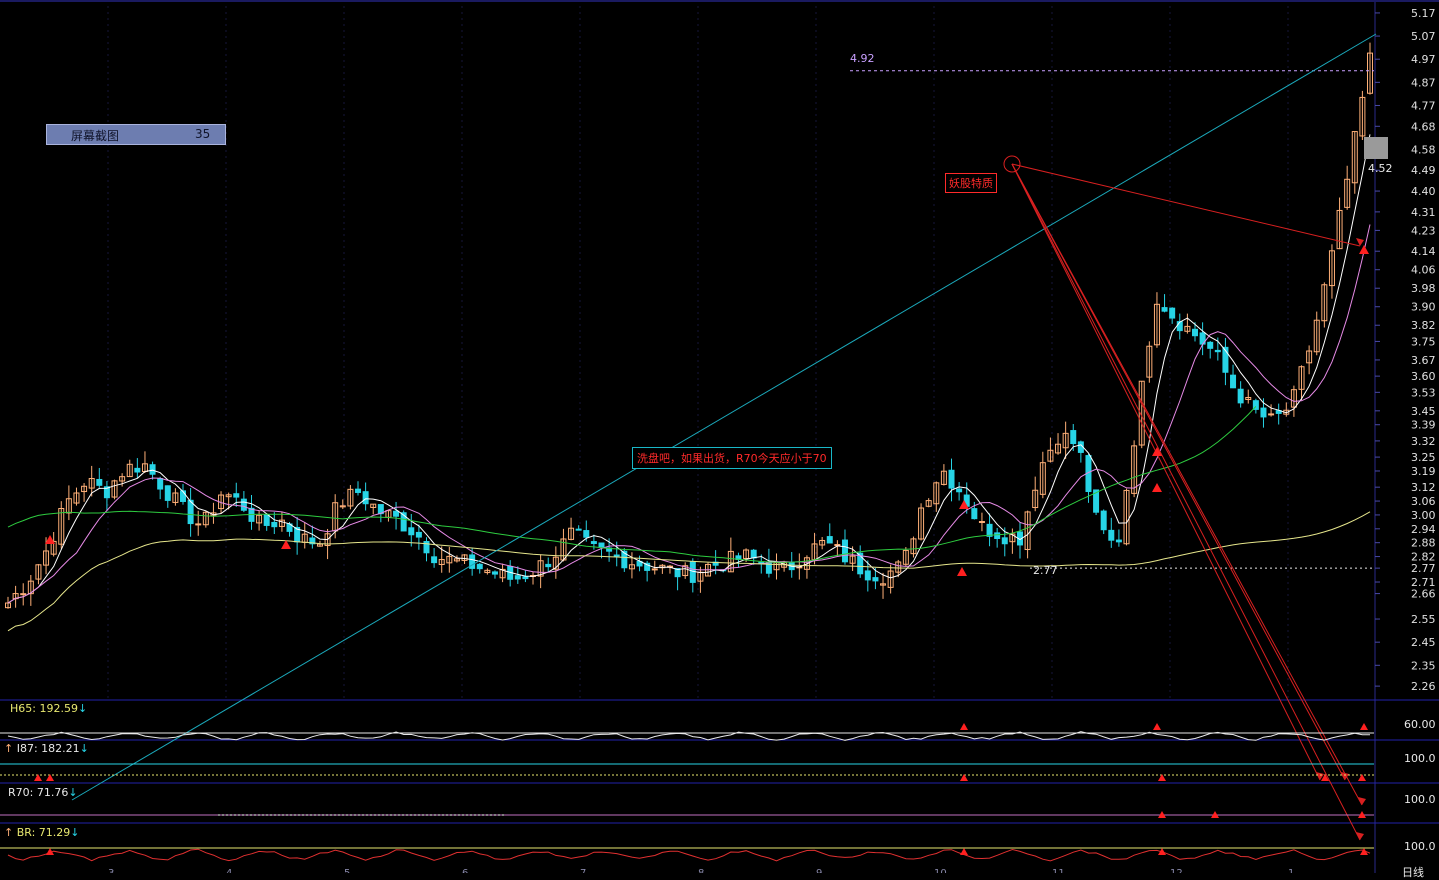  What do you see at coordinates (95, 136) in the screenshot?
I see `screenshot-label: 屏幕截图` at bounding box center [95, 136].